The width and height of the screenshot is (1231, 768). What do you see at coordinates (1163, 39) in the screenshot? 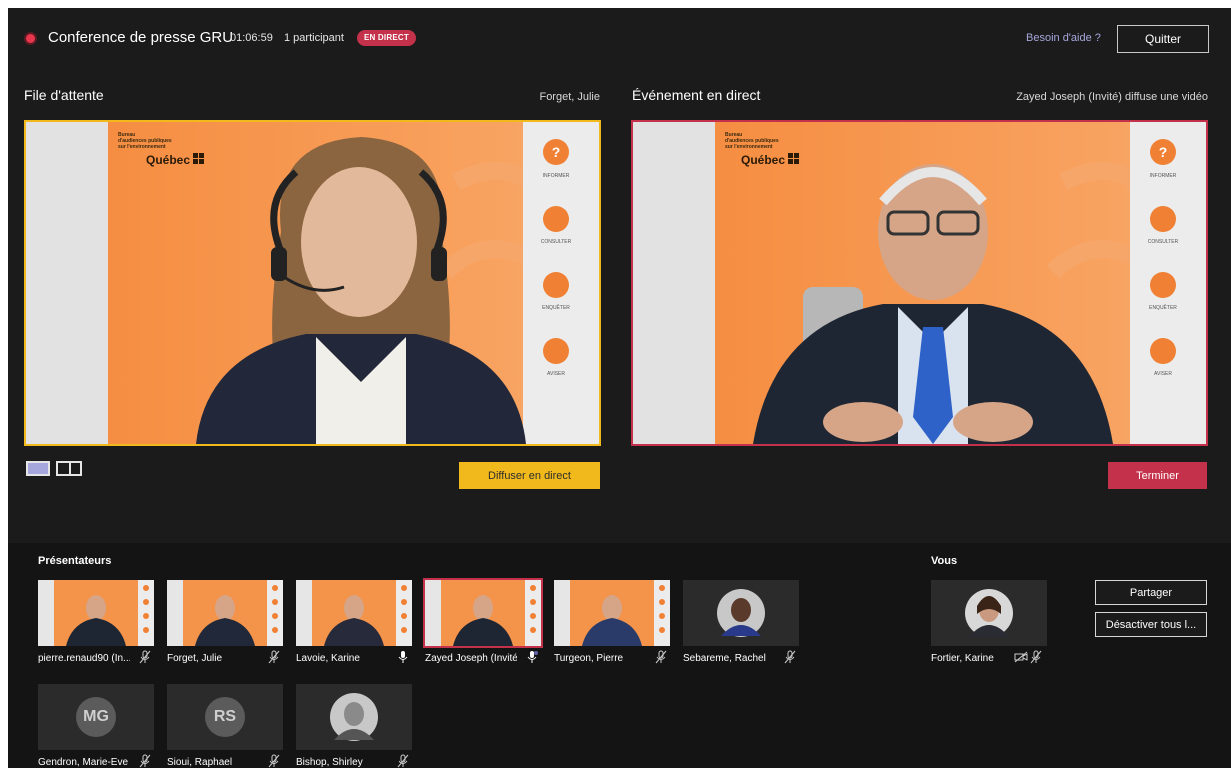
I see `quit-button: Quitter` at bounding box center [1163, 39].